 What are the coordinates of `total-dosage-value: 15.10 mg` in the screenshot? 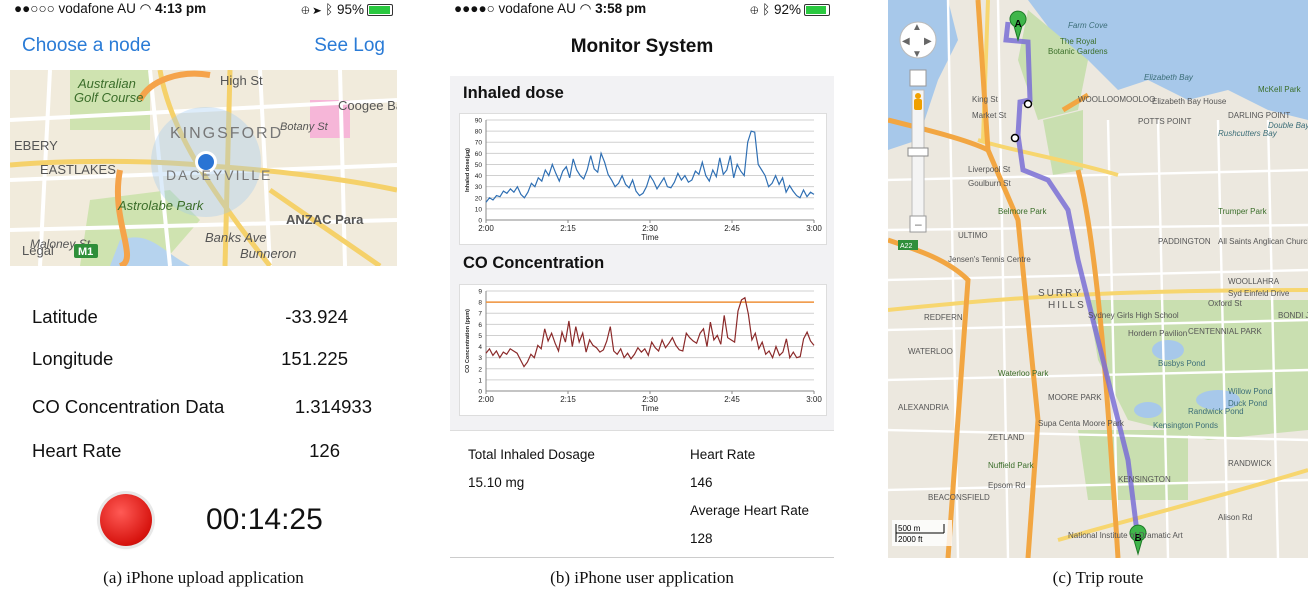 It's located at (496, 482).